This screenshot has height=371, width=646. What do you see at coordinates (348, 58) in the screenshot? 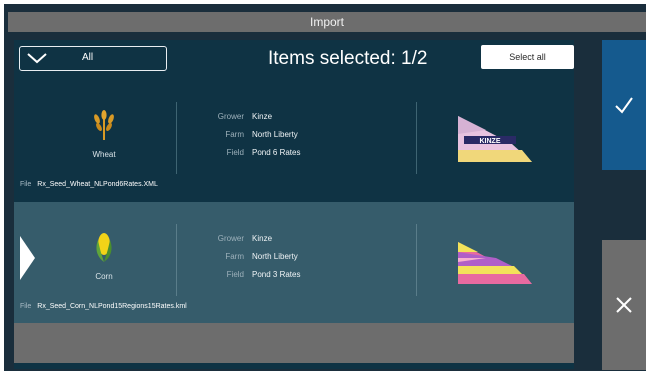
I see `items-selected-count: Items selected: 1/2` at bounding box center [348, 58].